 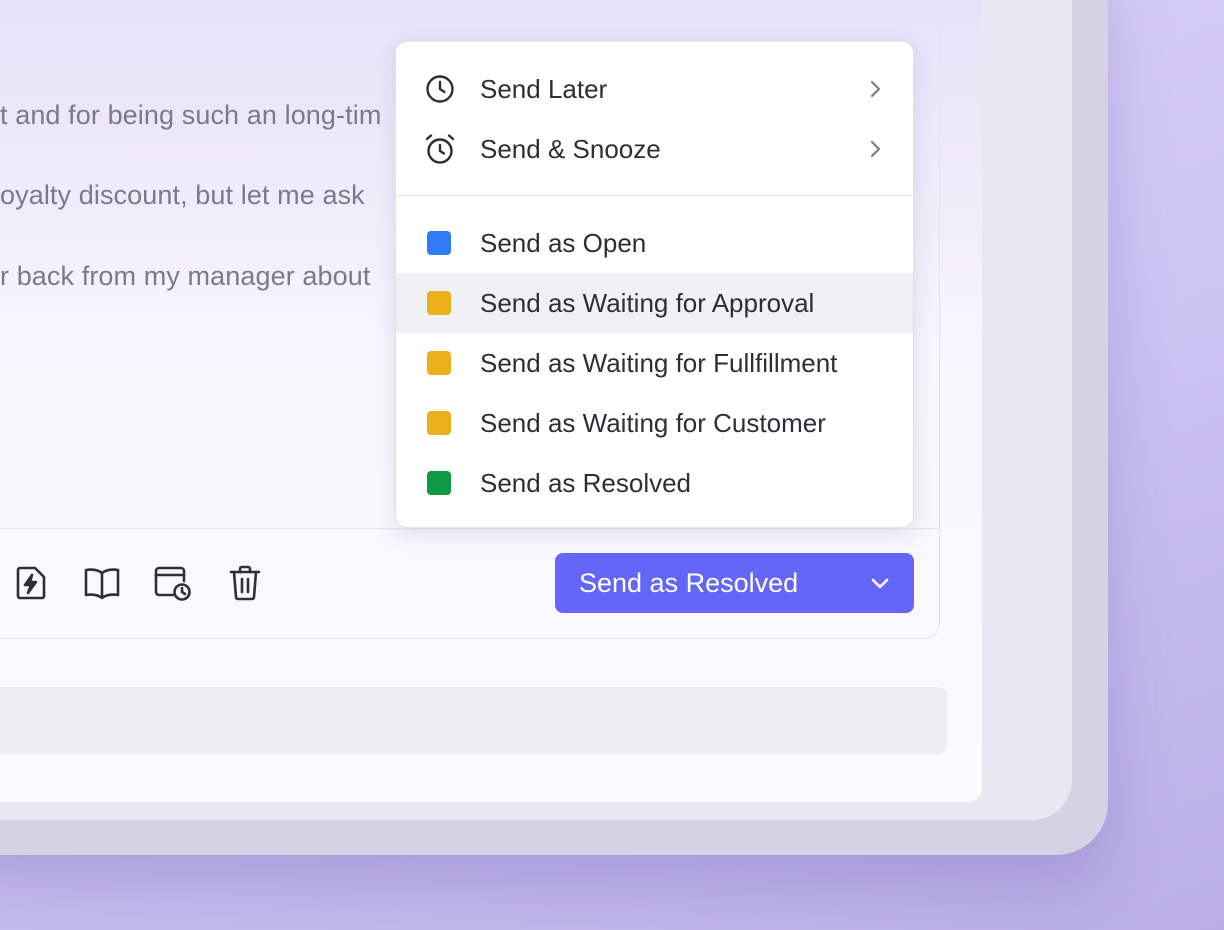 What do you see at coordinates (689, 582) in the screenshot?
I see `send-button-label: Send as Resolved` at bounding box center [689, 582].